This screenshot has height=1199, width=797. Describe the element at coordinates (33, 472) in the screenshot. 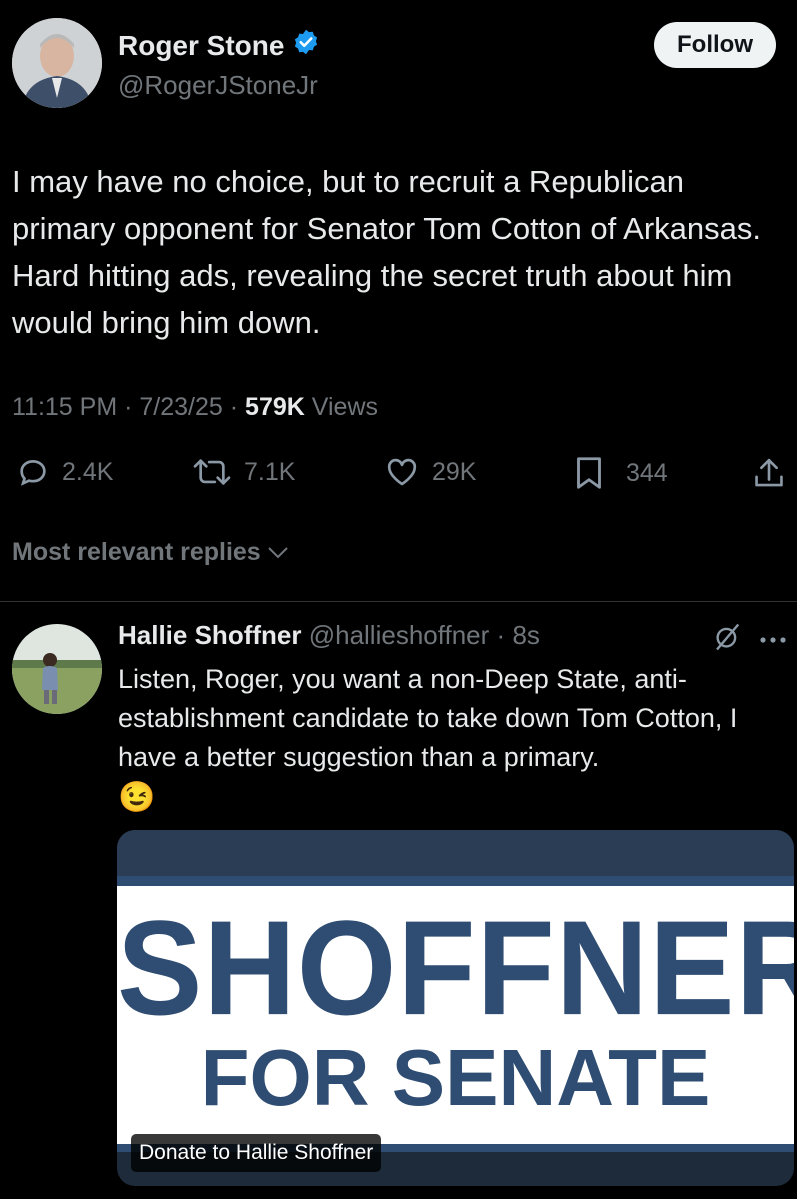

I see `reply-icon` at that location.